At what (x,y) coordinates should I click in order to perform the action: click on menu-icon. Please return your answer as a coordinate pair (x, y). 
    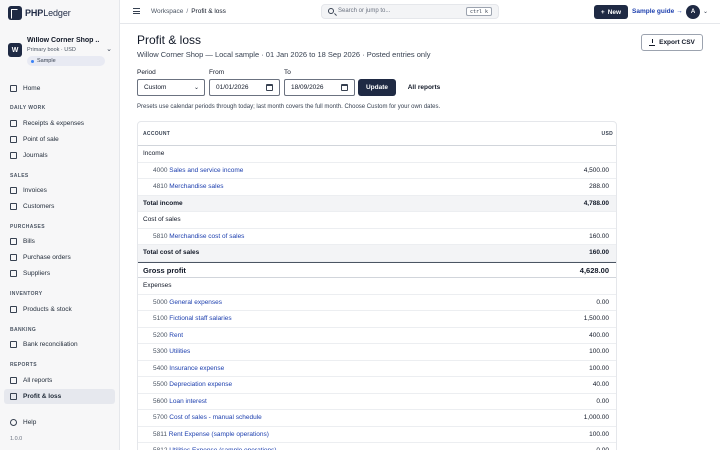
    Looking at the image, I should click on (136, 11).